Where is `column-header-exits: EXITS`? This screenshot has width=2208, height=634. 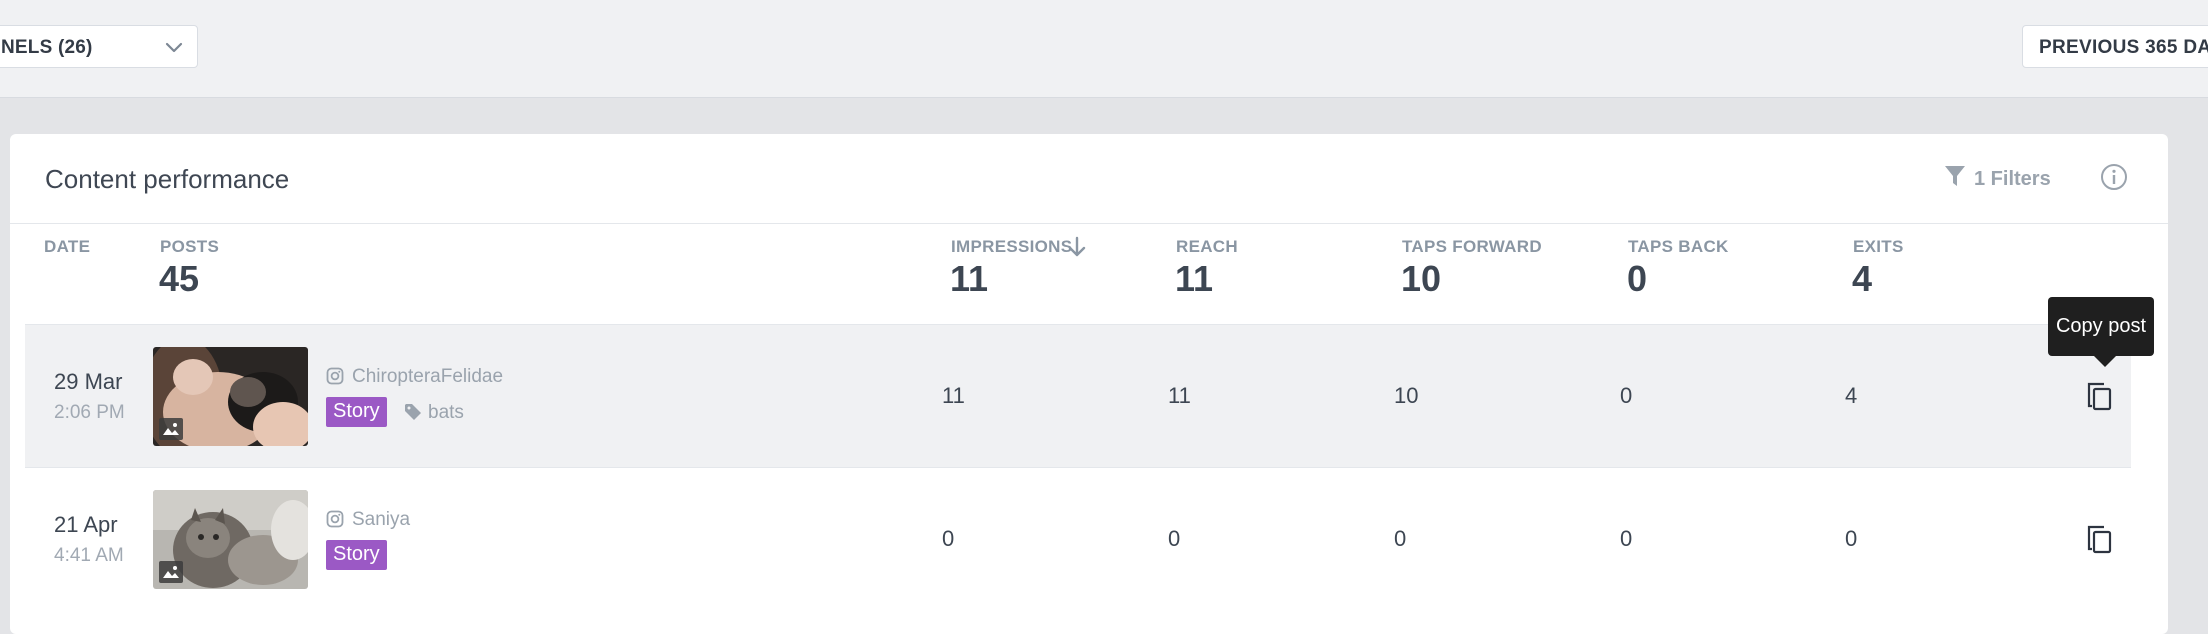
column-header-exits: EXITS is located at coordinates (1878, 247).